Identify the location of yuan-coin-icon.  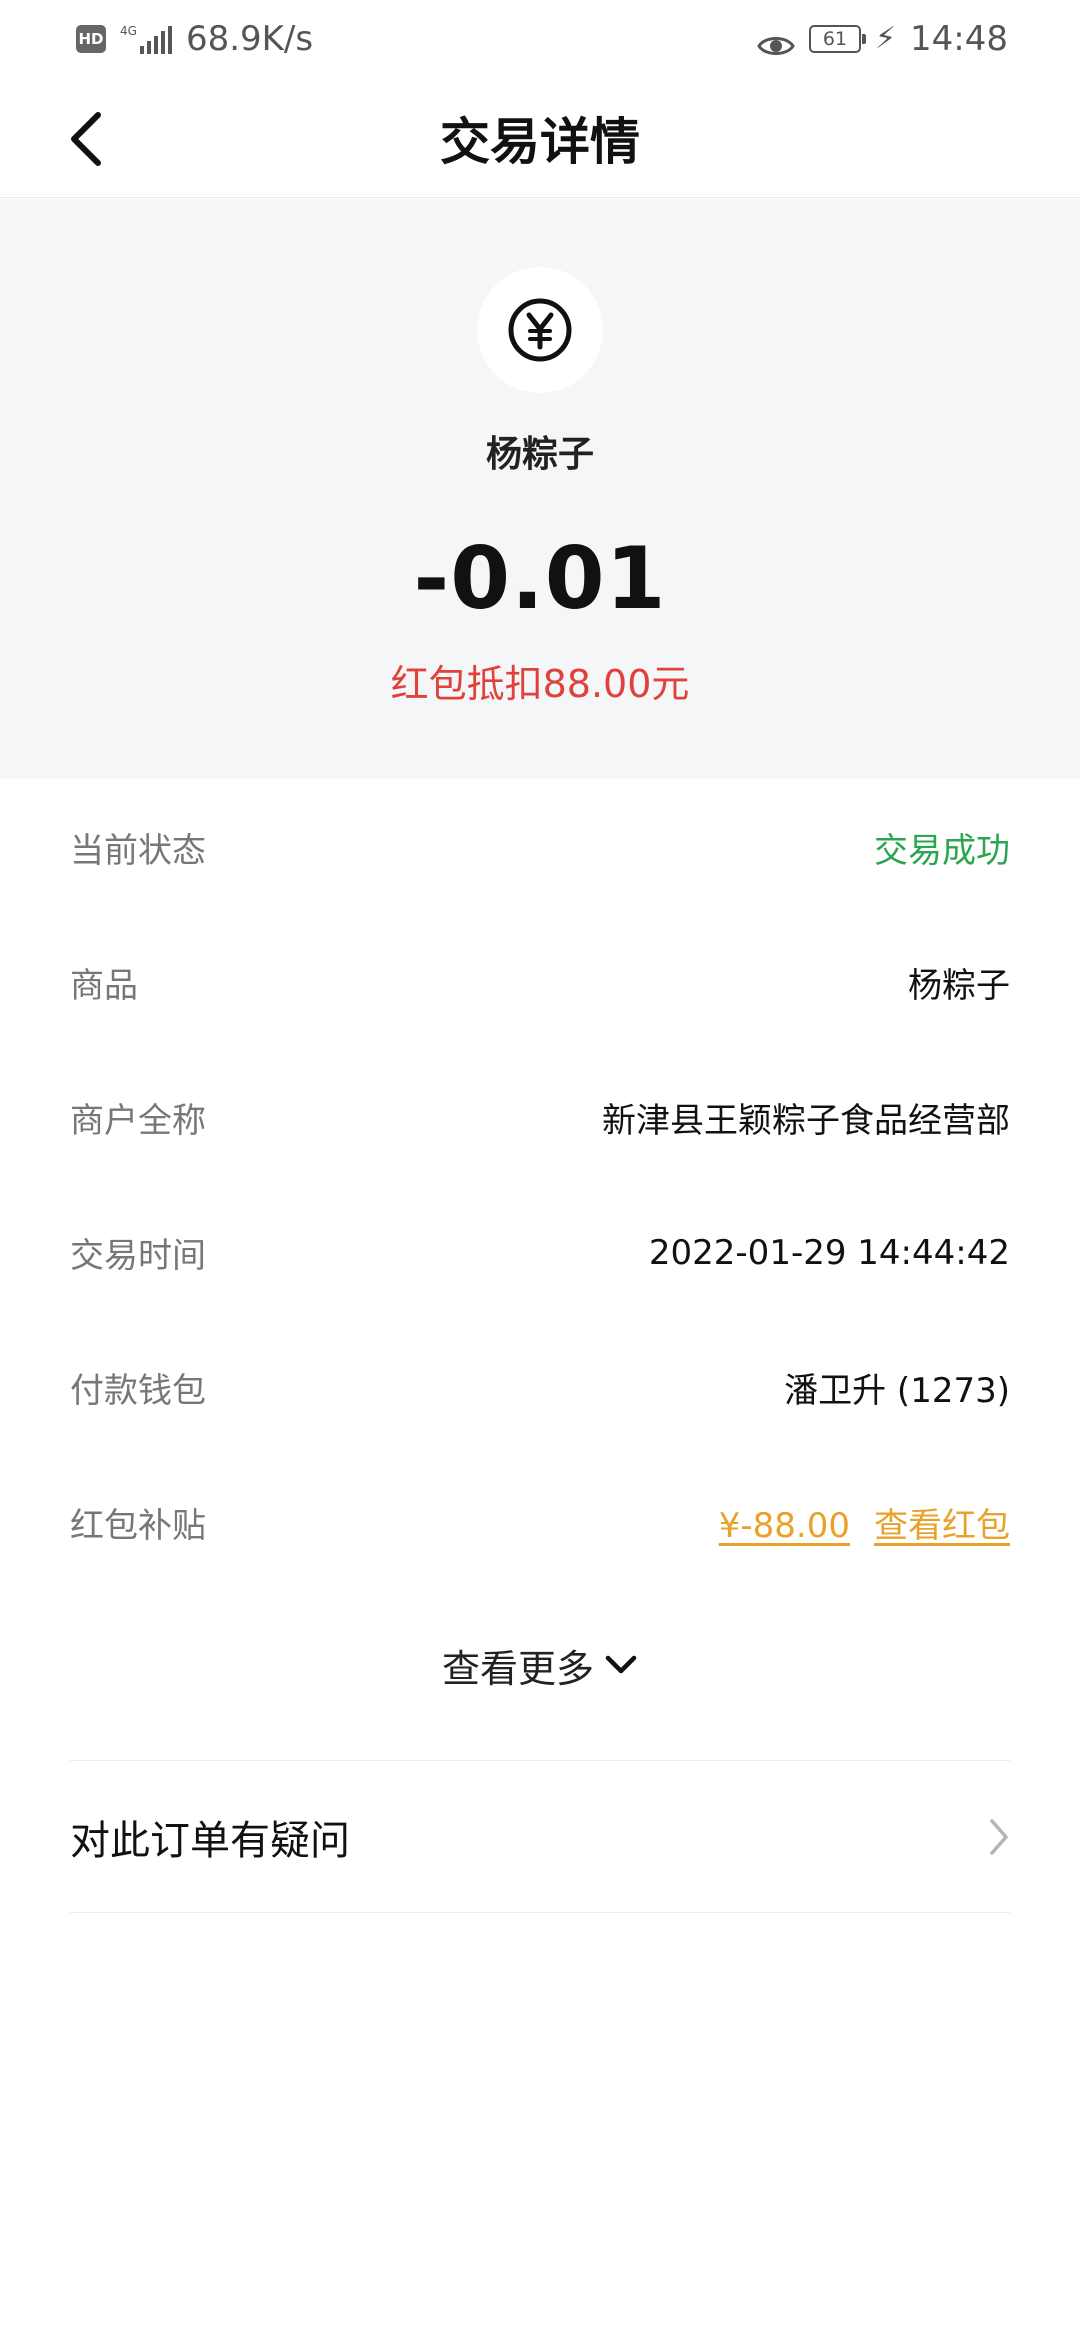
(540, 330).